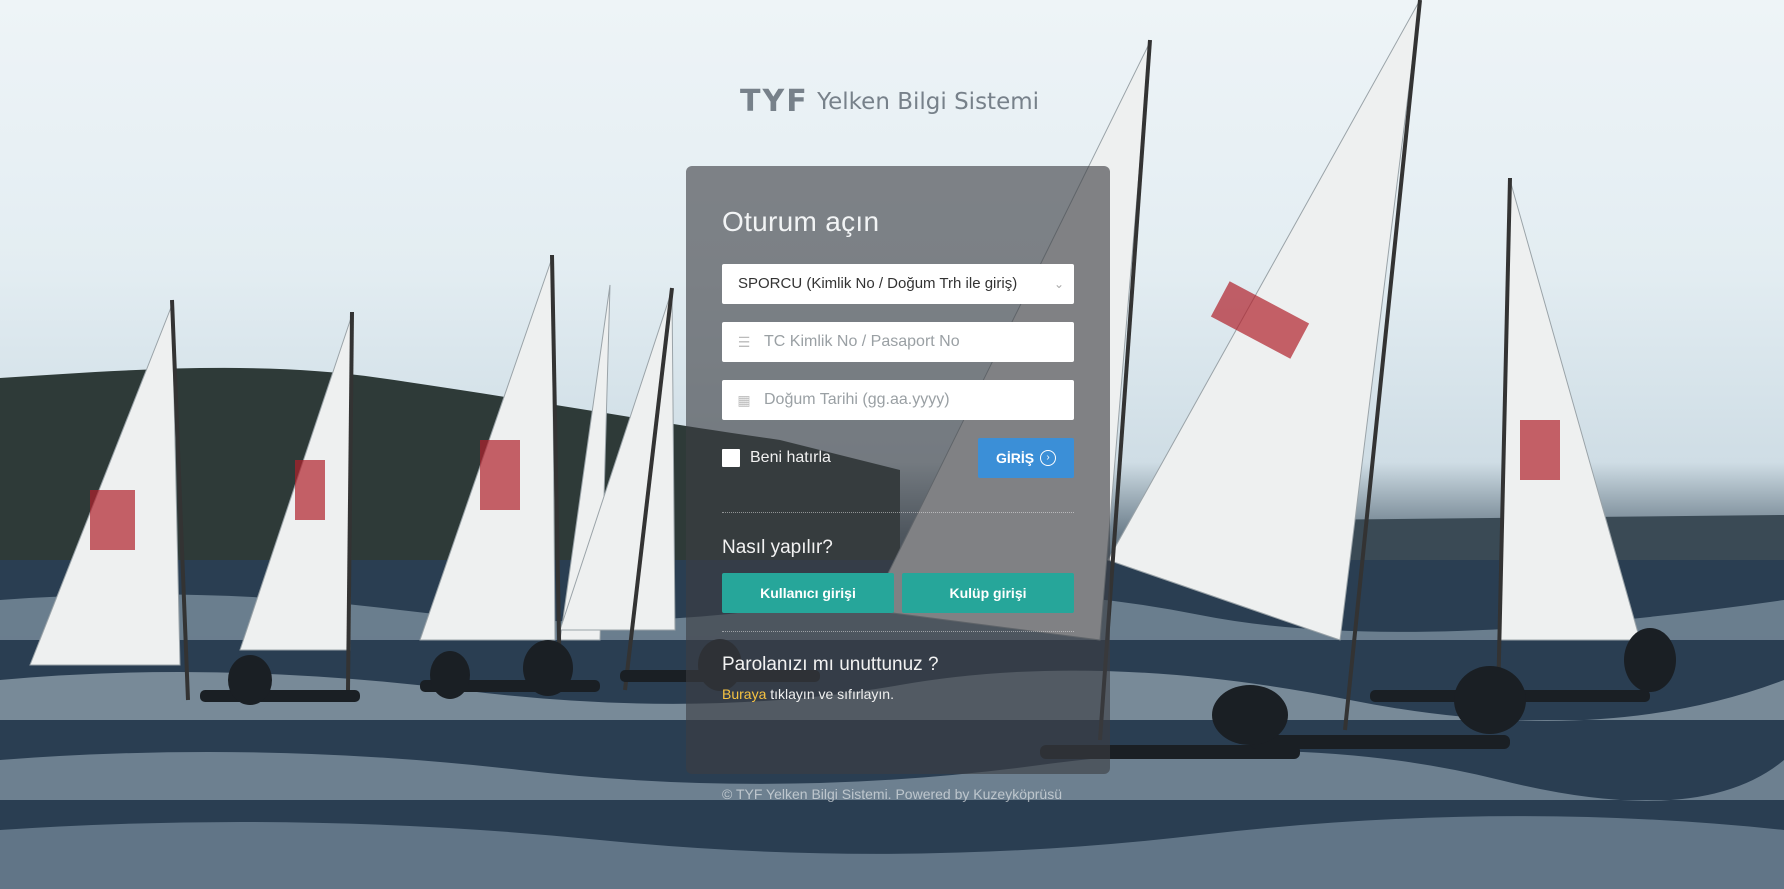 This screenshot has height=889, width=1784. What do you see at coordinates (777, 547) in the screenshot?
I see `help-title: Nasıl yapılır?` at bounding box center [777, 547].